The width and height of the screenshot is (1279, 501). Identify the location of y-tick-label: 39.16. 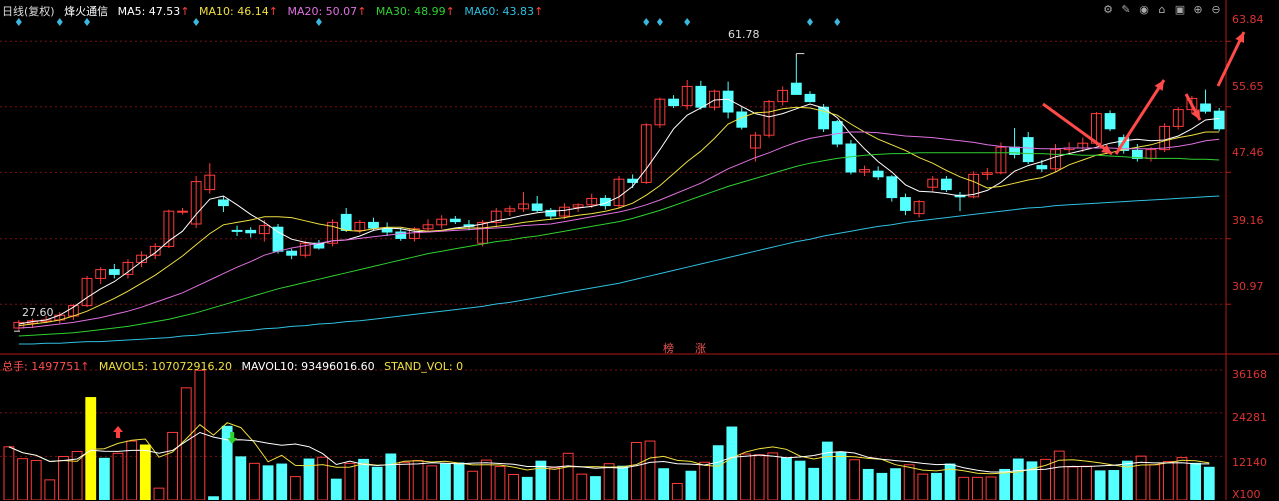
(1248, 220).